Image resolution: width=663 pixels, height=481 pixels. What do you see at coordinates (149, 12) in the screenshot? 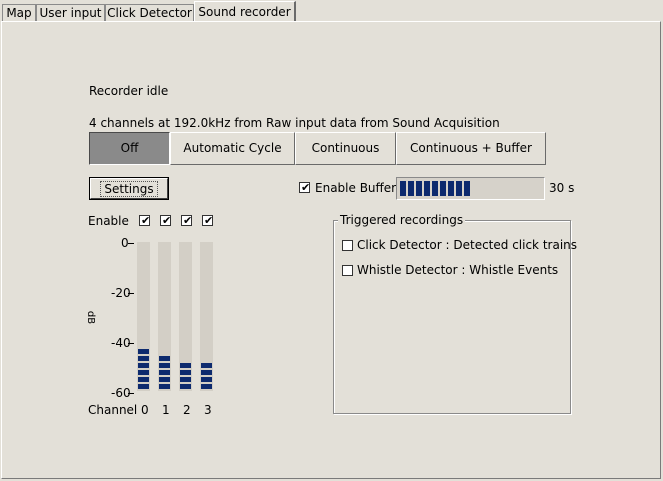
I see `tab-click-detector: Click Detector` at bounding box center [149, 12].